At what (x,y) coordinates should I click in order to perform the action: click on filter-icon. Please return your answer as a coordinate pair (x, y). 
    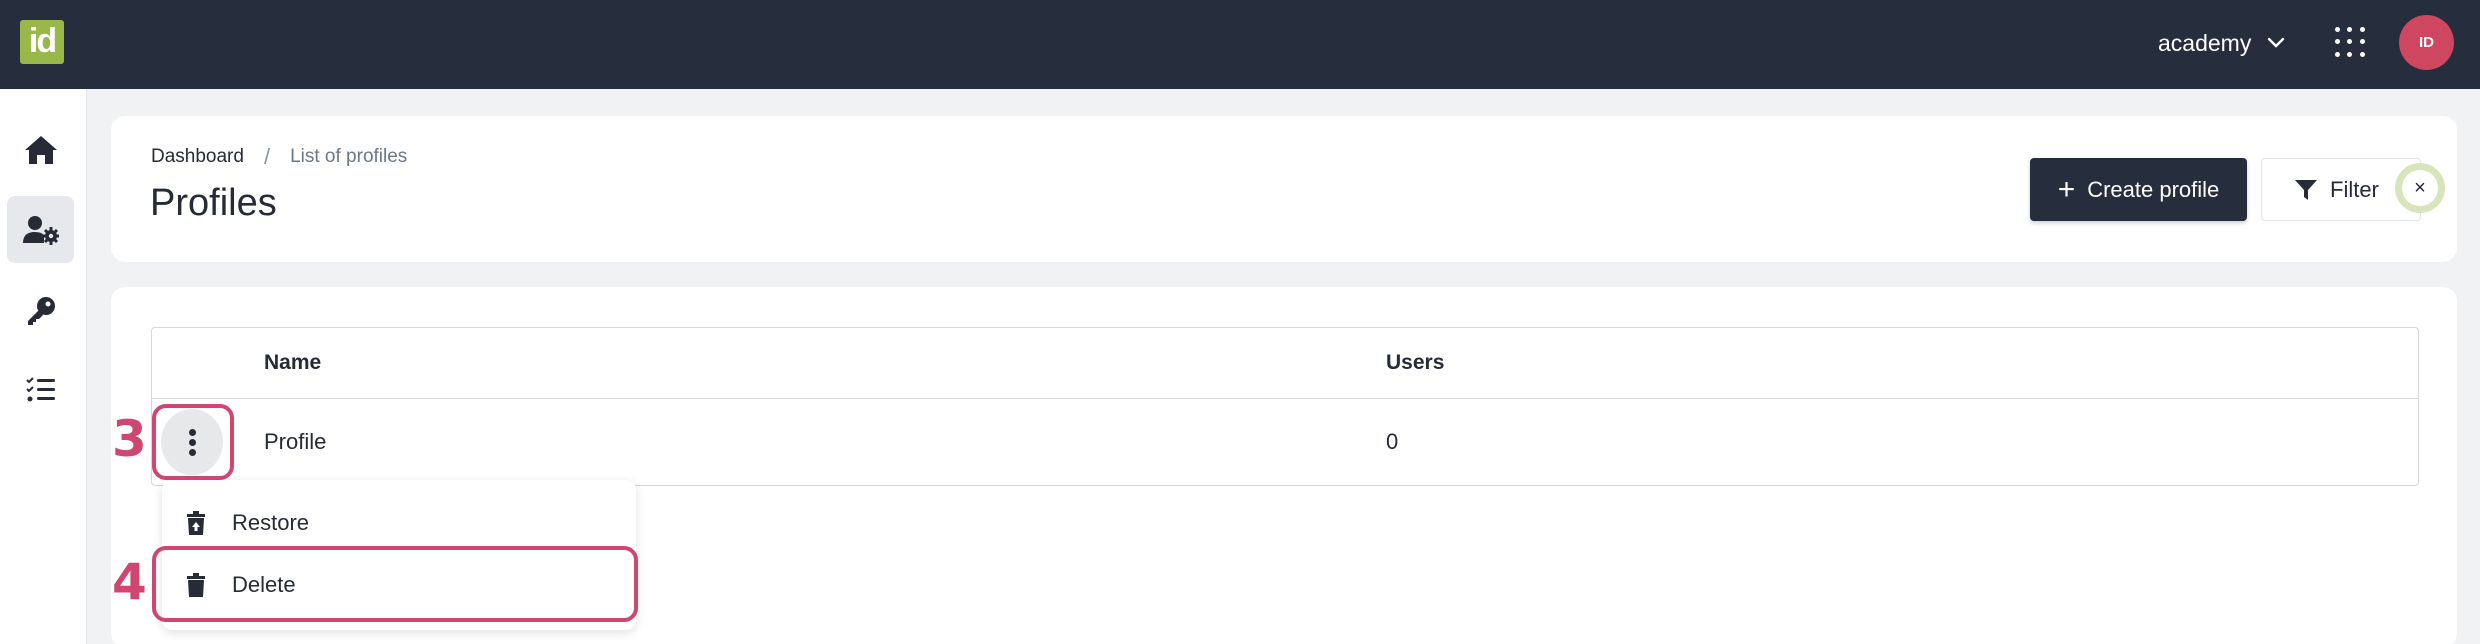
    Looking at the image, I should click on (2306, 189).